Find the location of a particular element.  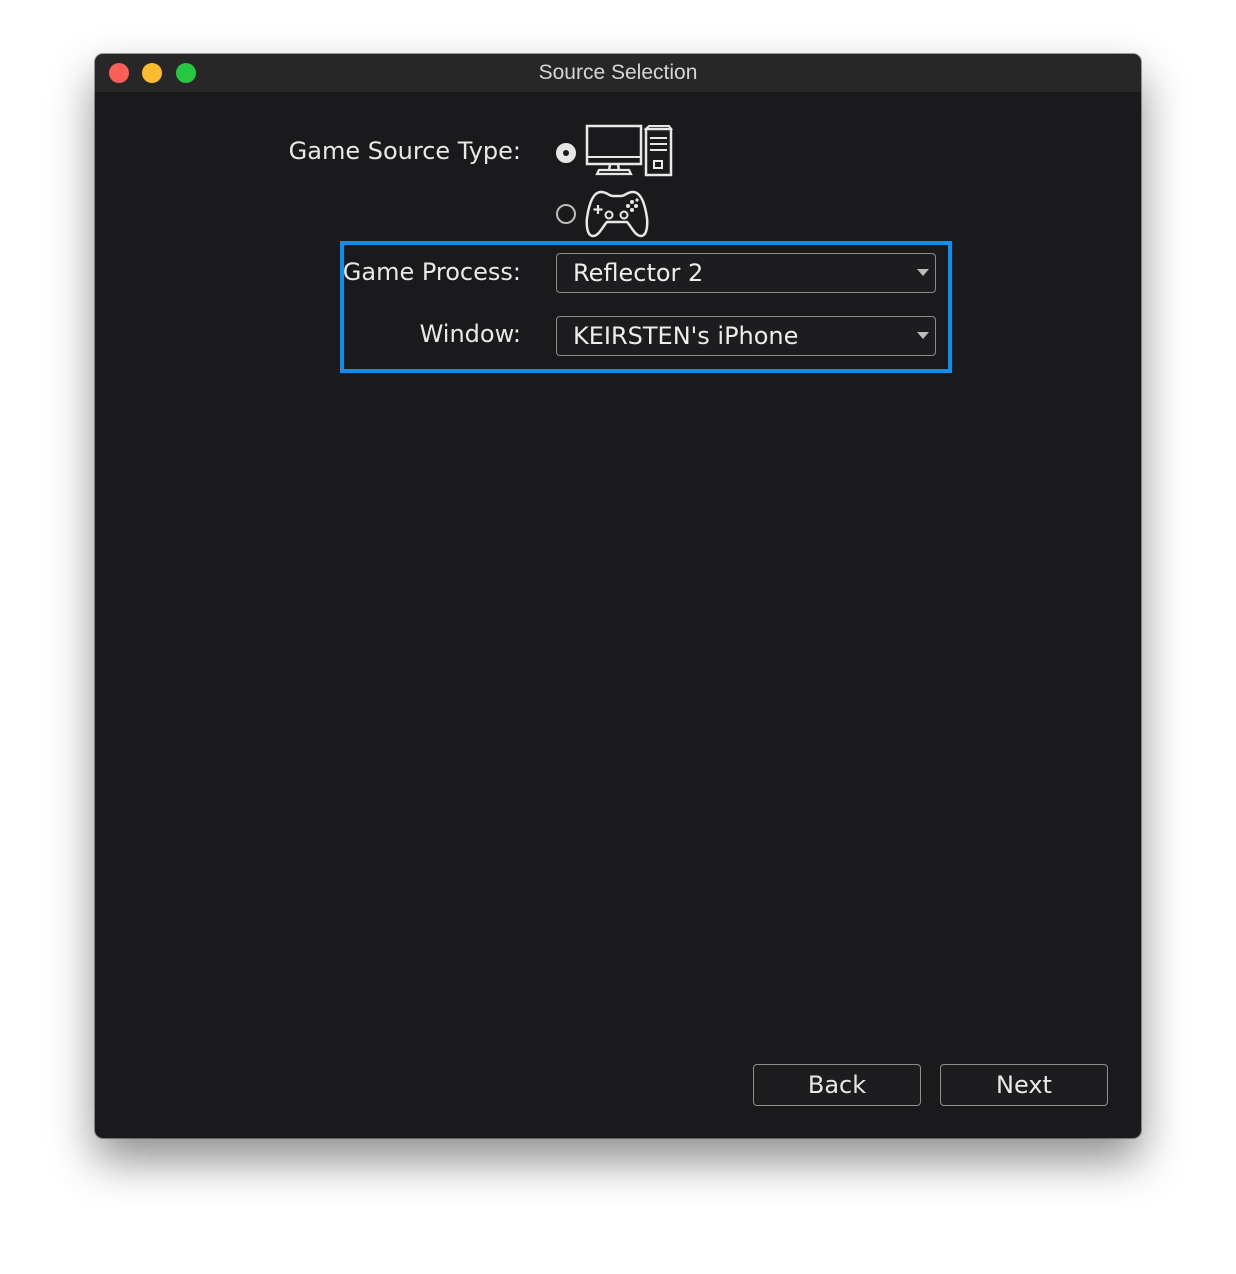

window-value: KEIRSTEN's iPhone is located at coordinates (686, 336).